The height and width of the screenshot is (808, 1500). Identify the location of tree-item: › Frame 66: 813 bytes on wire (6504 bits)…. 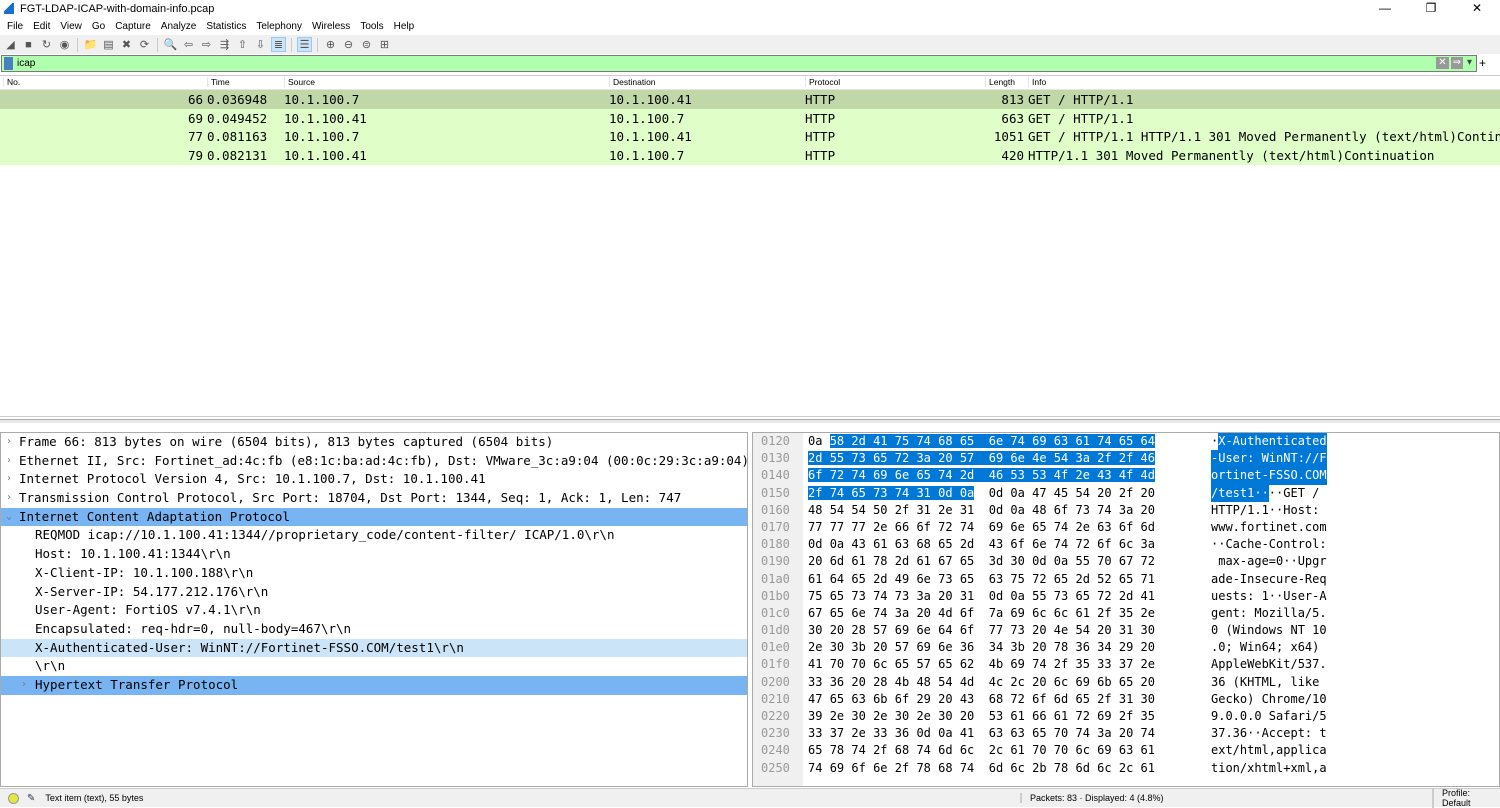
(374, 442).